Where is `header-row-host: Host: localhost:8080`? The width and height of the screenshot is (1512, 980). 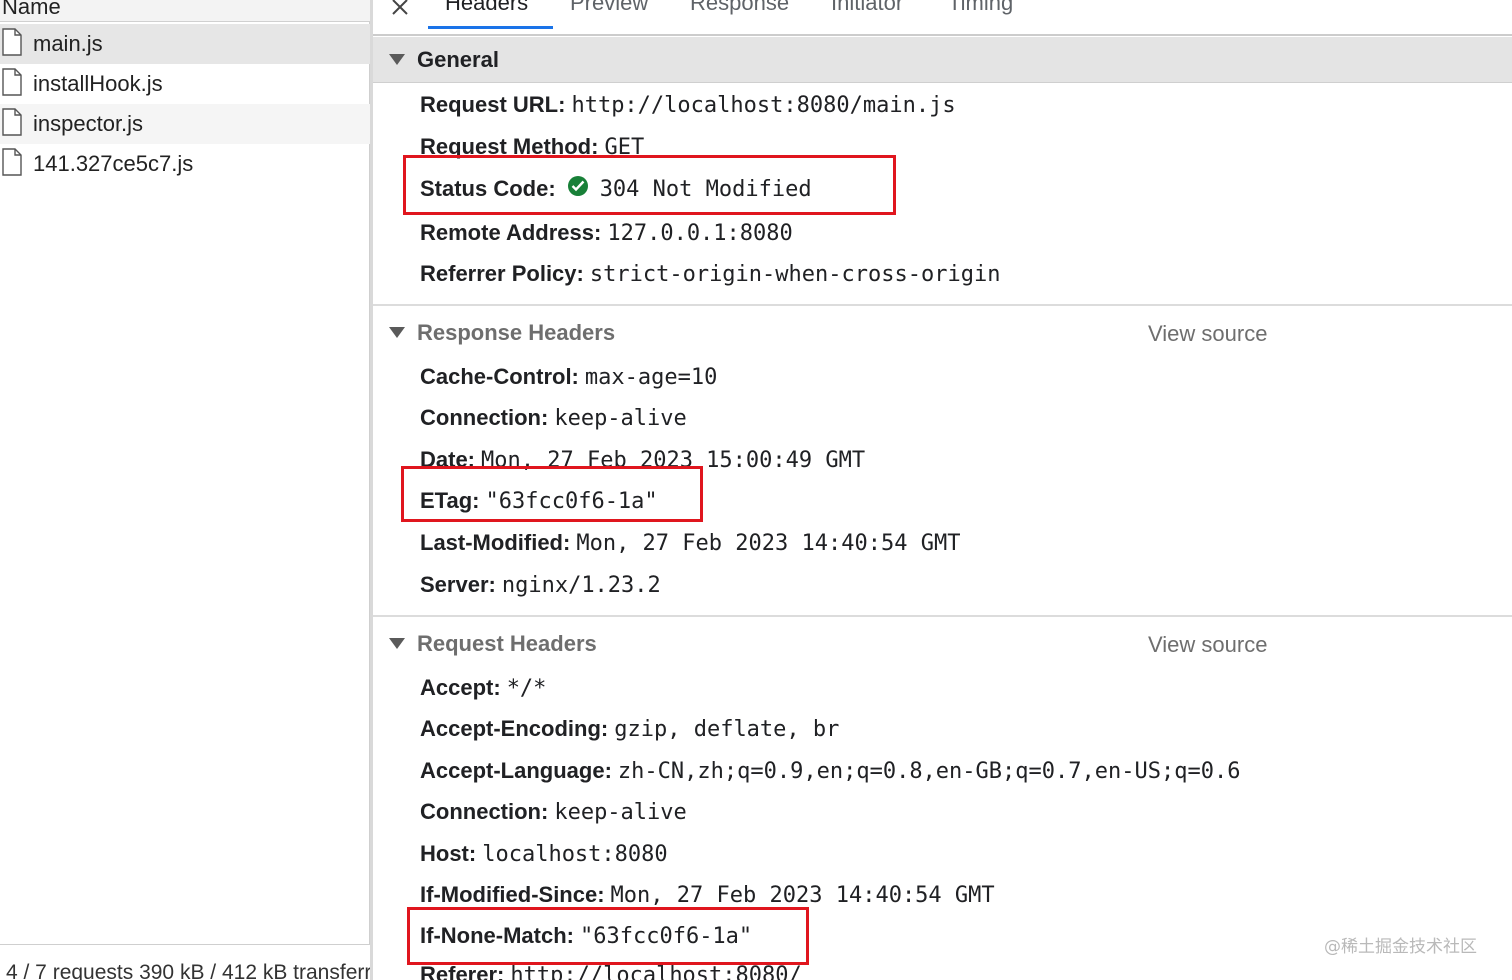
header-row-host: Host: localhost:8080 is located at coordinates (544, 858).